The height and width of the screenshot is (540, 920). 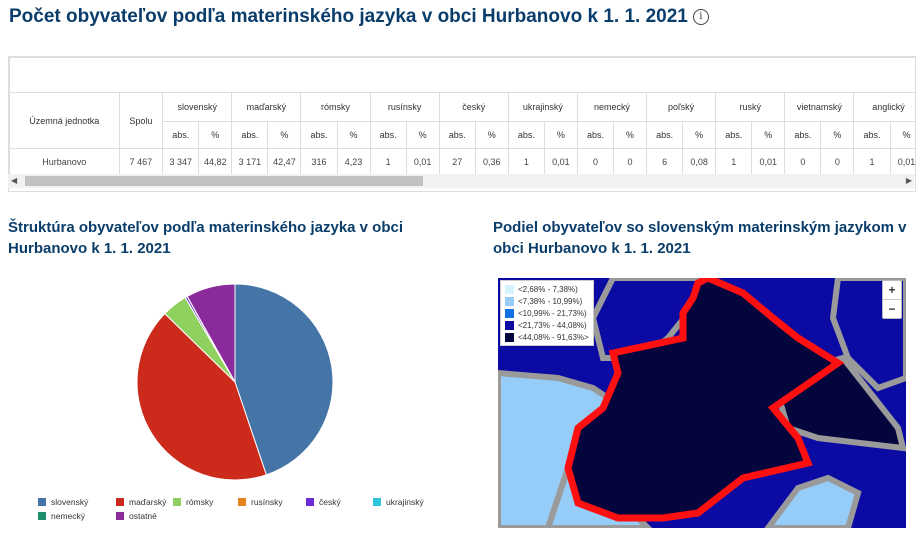 What do you see at coordinates (491, 162) in the screenshot?
I see `pct-cell: 0,36` at bounding box center [491, 162].